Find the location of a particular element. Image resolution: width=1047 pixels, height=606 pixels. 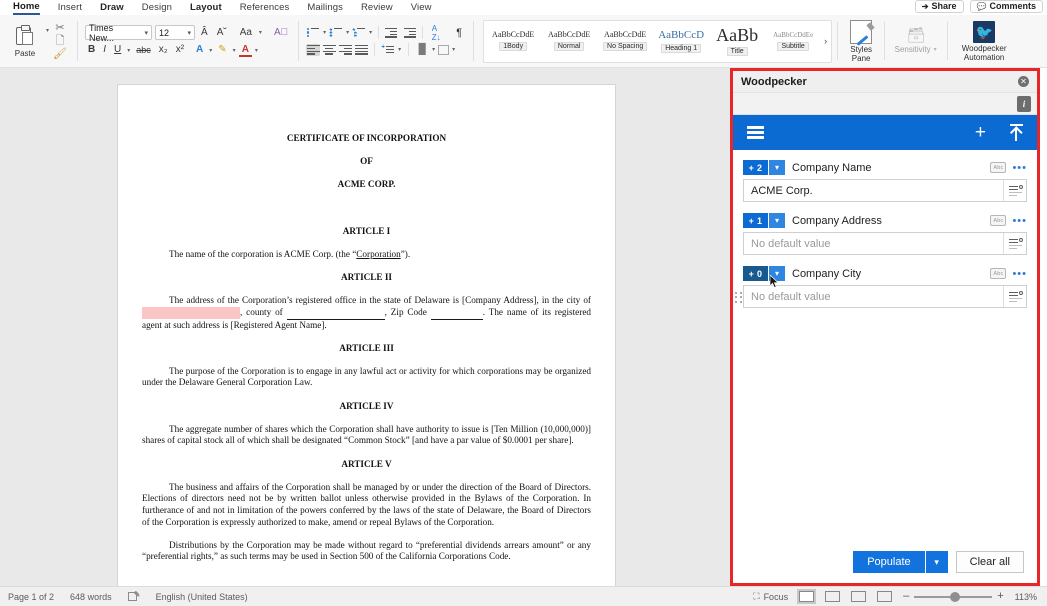

populate-button: Populate is located at coordinates (889, 562).